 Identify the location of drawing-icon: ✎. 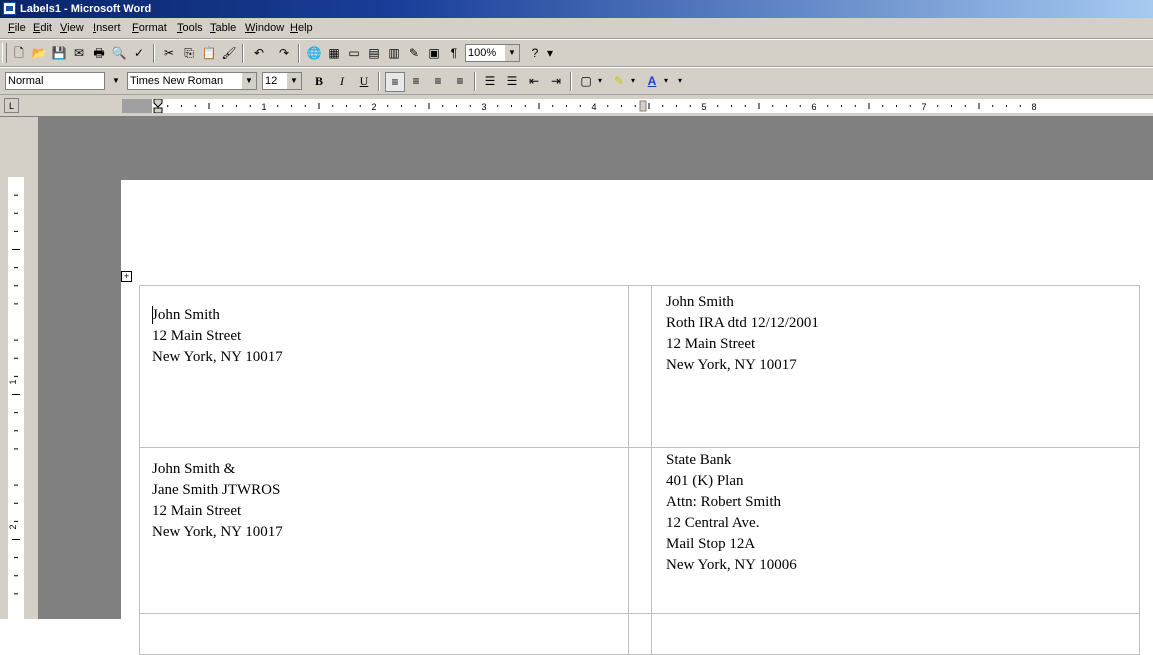
(414, 53).